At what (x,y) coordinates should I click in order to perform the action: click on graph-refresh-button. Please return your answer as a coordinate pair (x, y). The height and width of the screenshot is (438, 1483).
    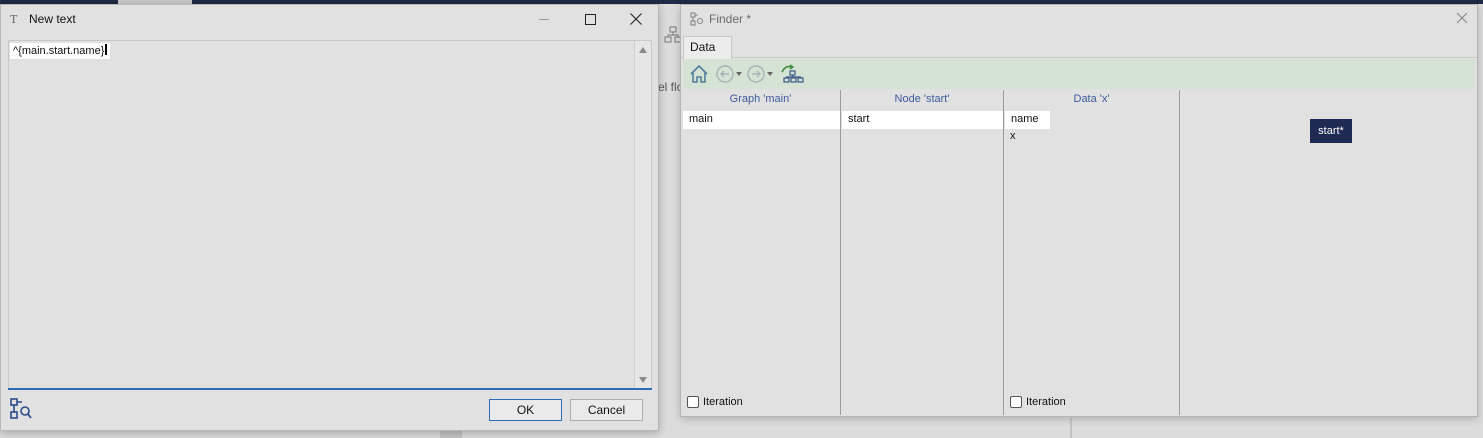
    Looking at the image, I should click on (792, 74).